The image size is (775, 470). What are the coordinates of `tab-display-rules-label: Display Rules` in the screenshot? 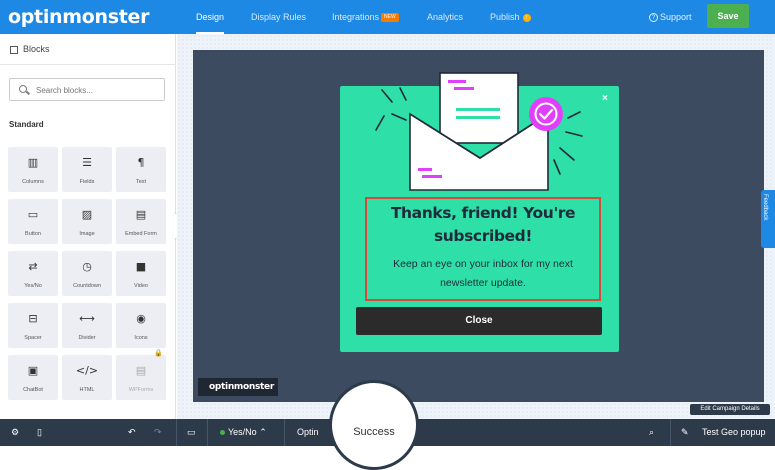 It's located at (279, 17).